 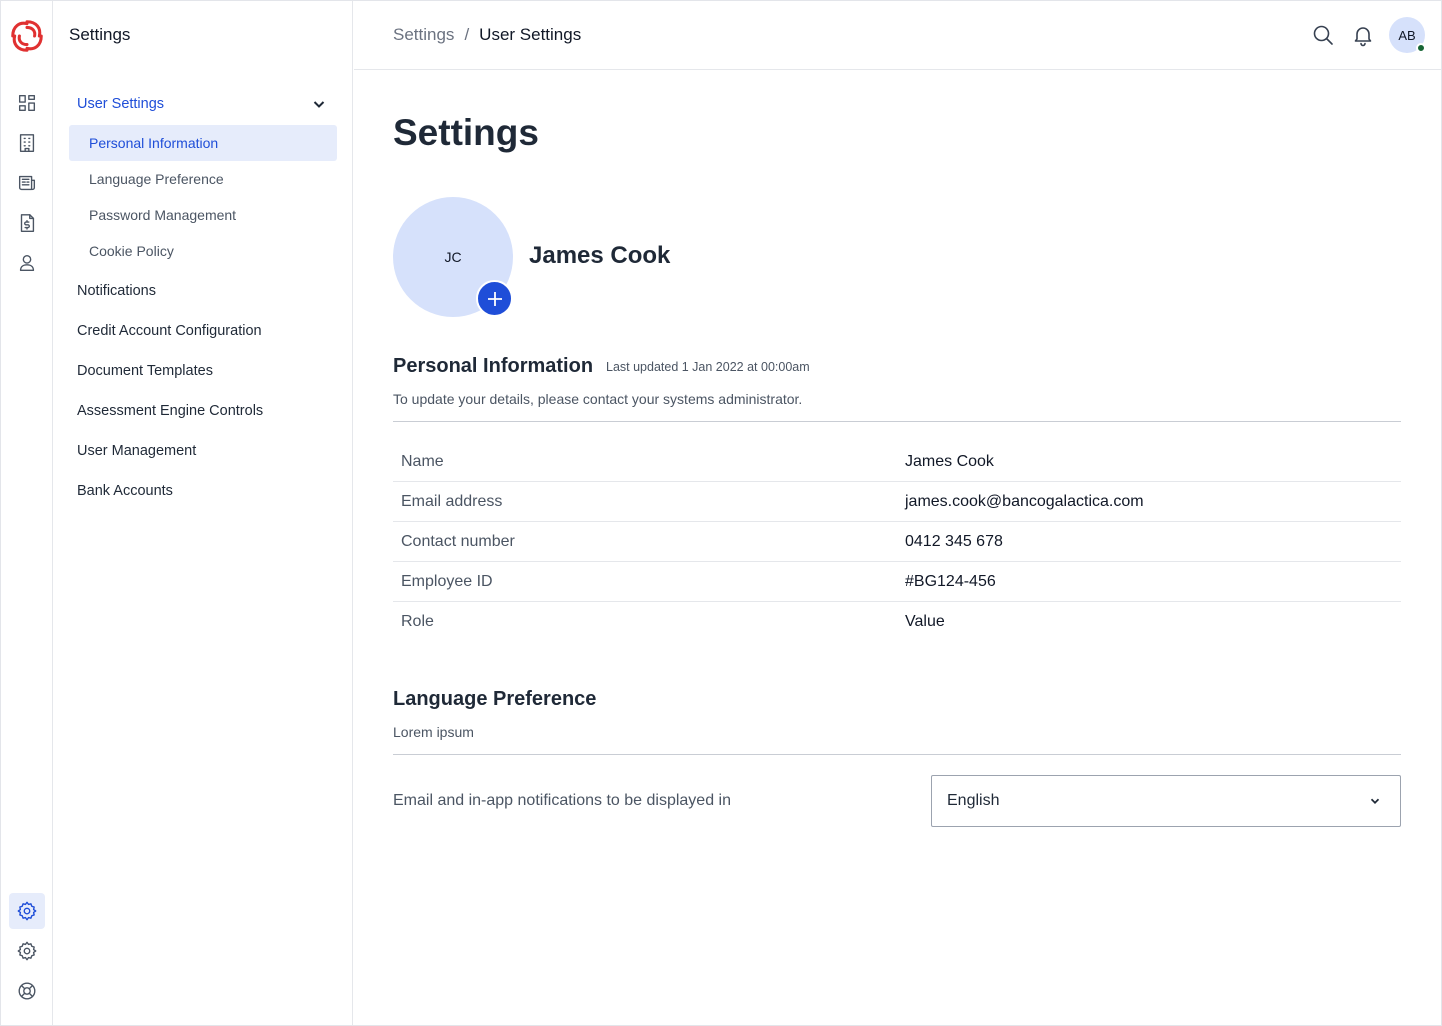 What do you see at coordinates (27, 223) in the screenshot?
I see `invoice-dollar-icon` at bounding box center [27, 223].